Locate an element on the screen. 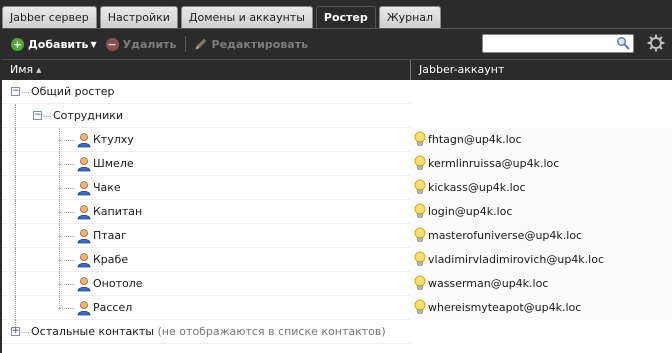 The width and height of the screenshot is (672, 353). column-header-row: Имя ▲ Jabber-аккаунт is located at coordinates (337, 69).